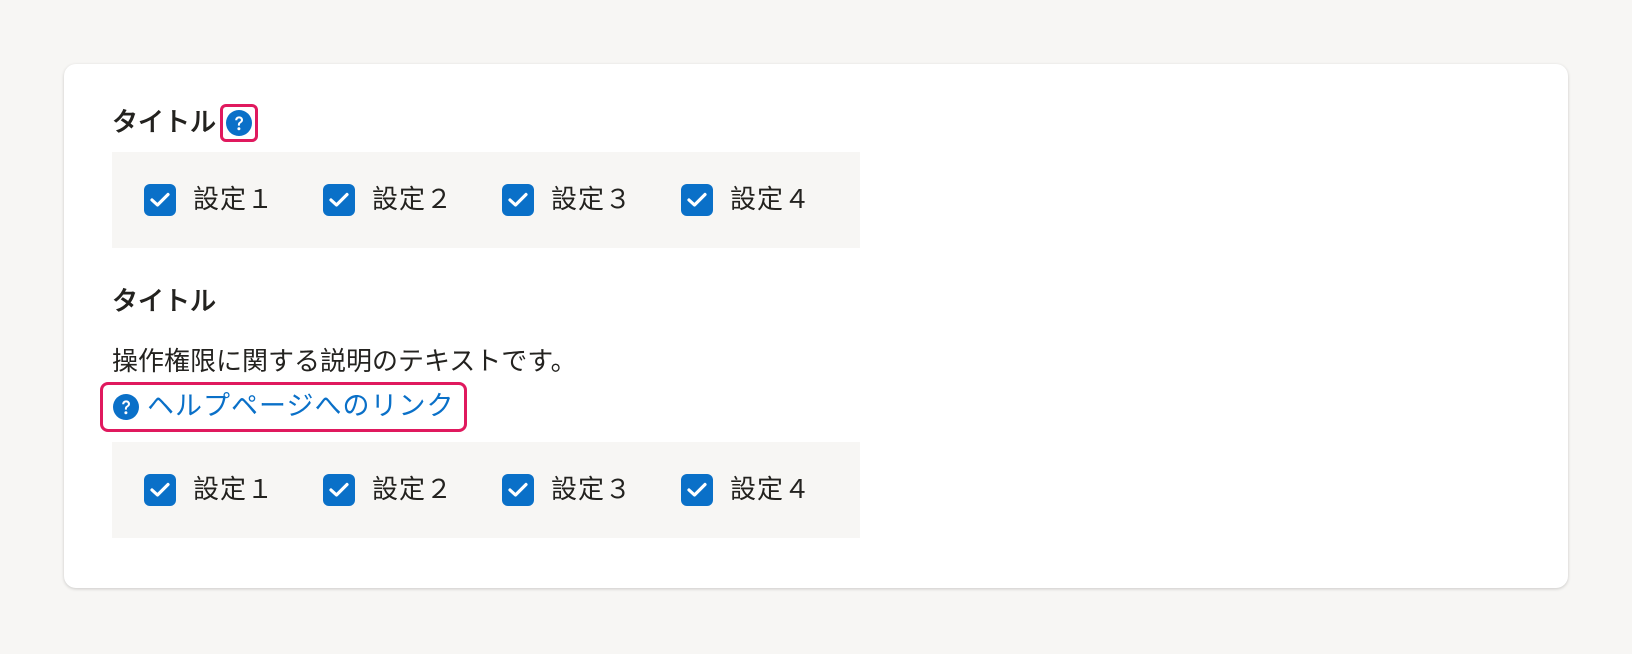 This screenshot has height=654, width=1632. Describe the element at coordinates (300, 407) in the screenshot. I see `help-page-link-label: ヘルプページへのリンク` at that location.